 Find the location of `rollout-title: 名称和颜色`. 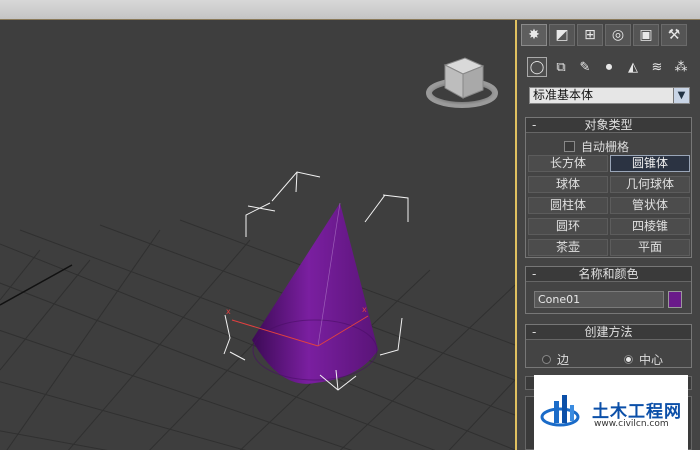

rollout-title: 名称和颜色 is located at coordinates (608, 274).